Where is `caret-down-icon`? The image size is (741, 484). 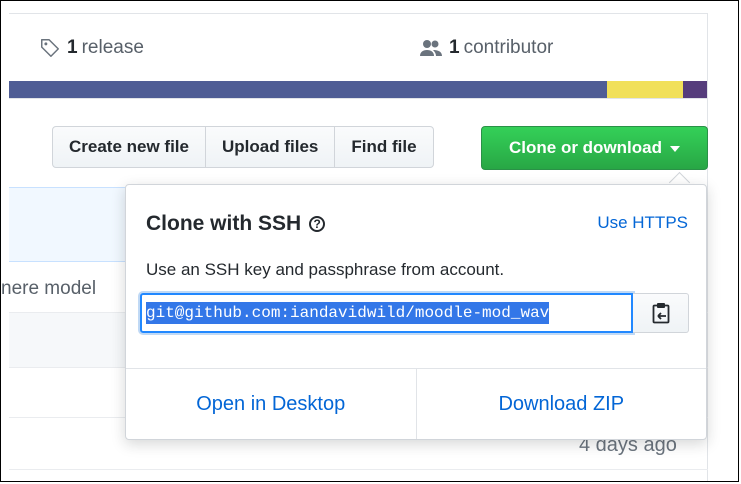
caret-down-icon is located at coordinates (675, 149).